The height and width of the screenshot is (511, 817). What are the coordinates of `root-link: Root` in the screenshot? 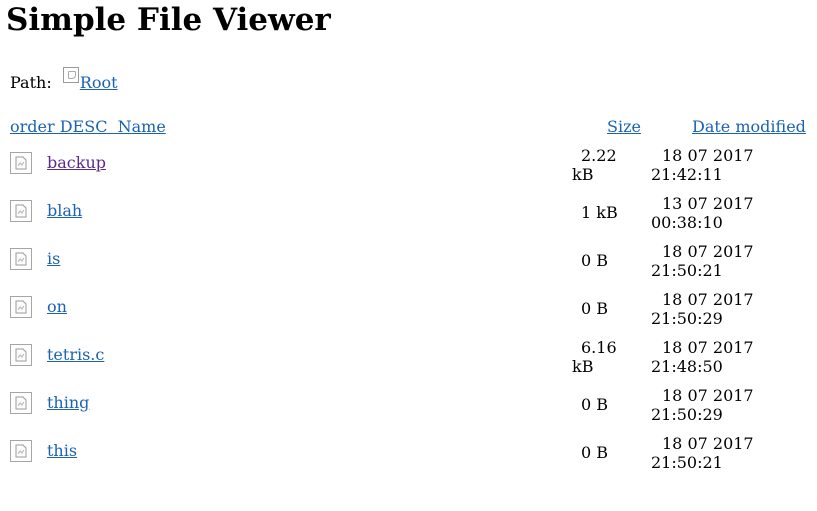 It's located at (90, 79).